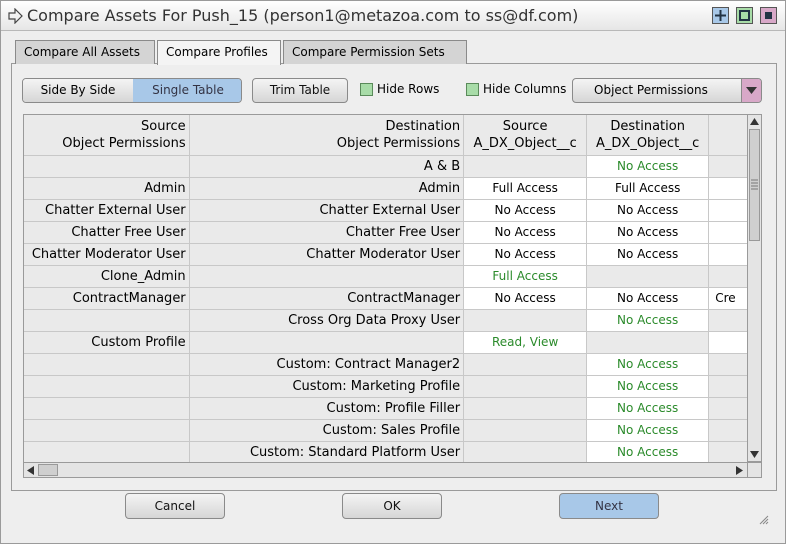 The width and height of the screenshot is (786, 544). What do you see at coordinates (327, 188) in the screenshot?
I see `destination-profile-cell: Admin` at bounding box center [327, 188].